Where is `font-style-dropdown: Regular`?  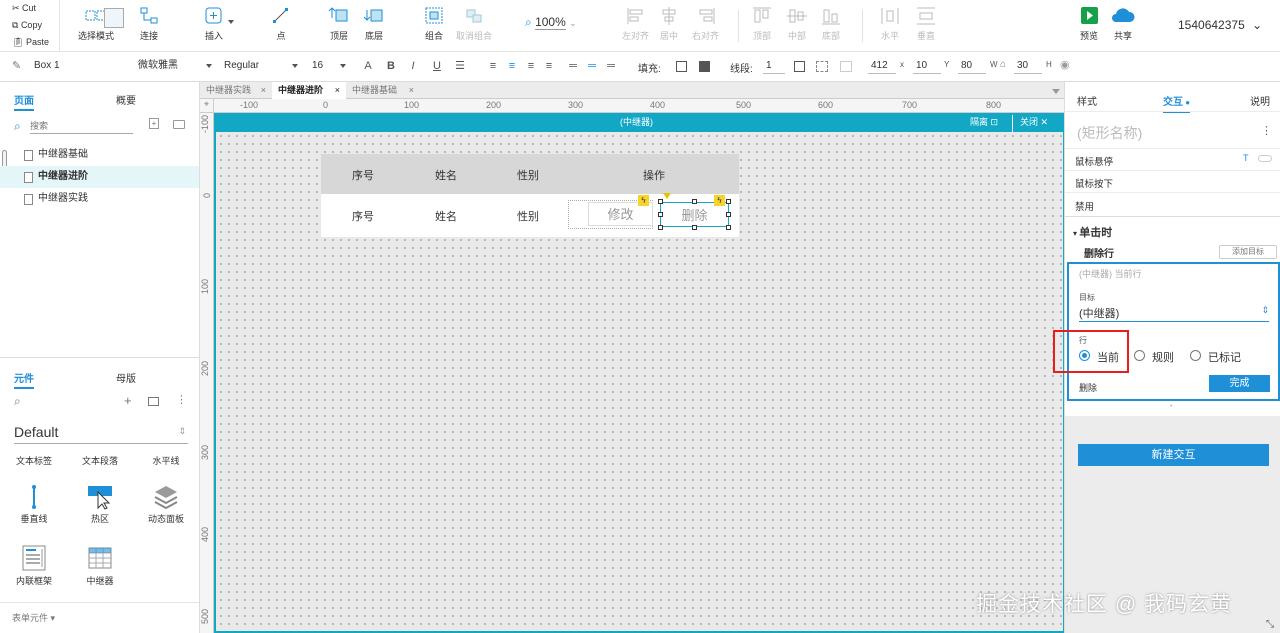
font-style-dropdown: Regular is located at coordinates (261, 66).